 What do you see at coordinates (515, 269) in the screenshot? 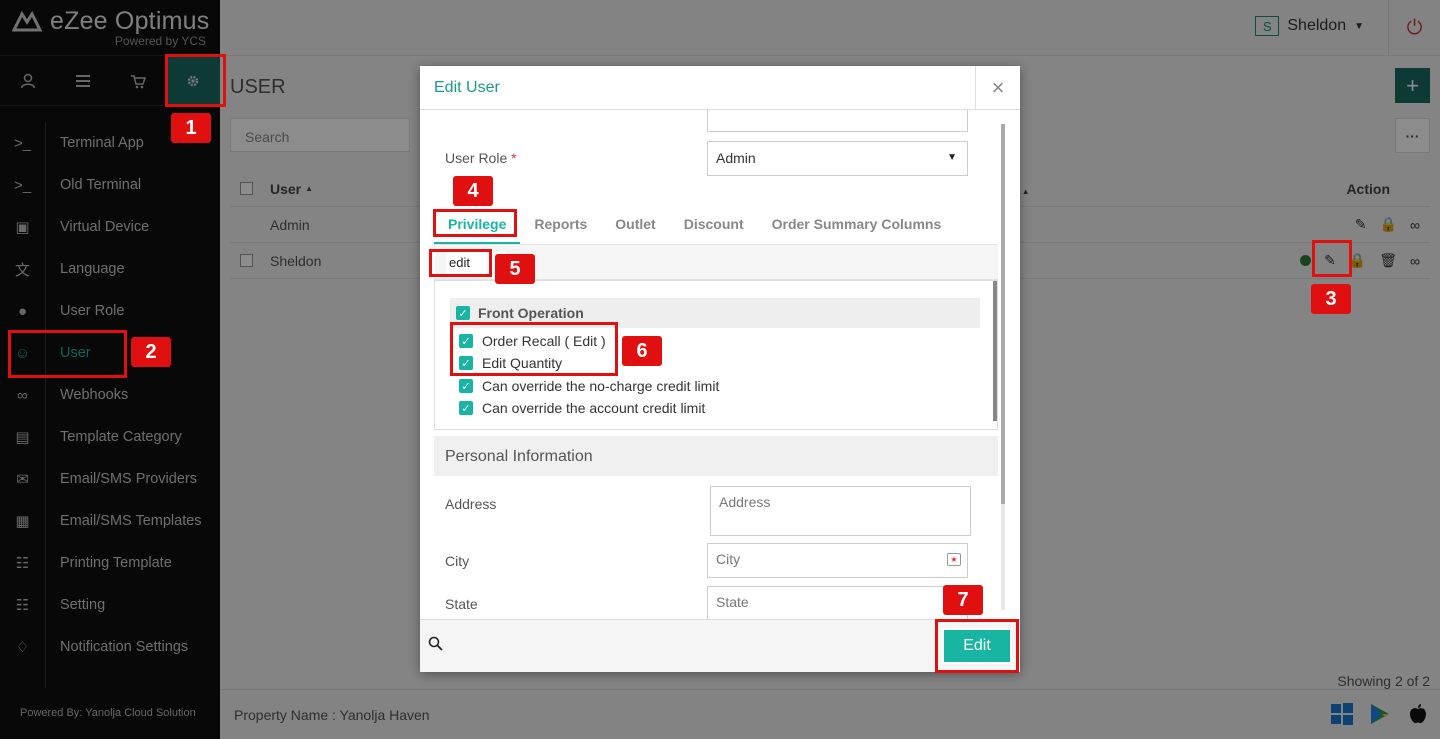
I see `annotation-badge: 5` at bounding box center [515, 269].